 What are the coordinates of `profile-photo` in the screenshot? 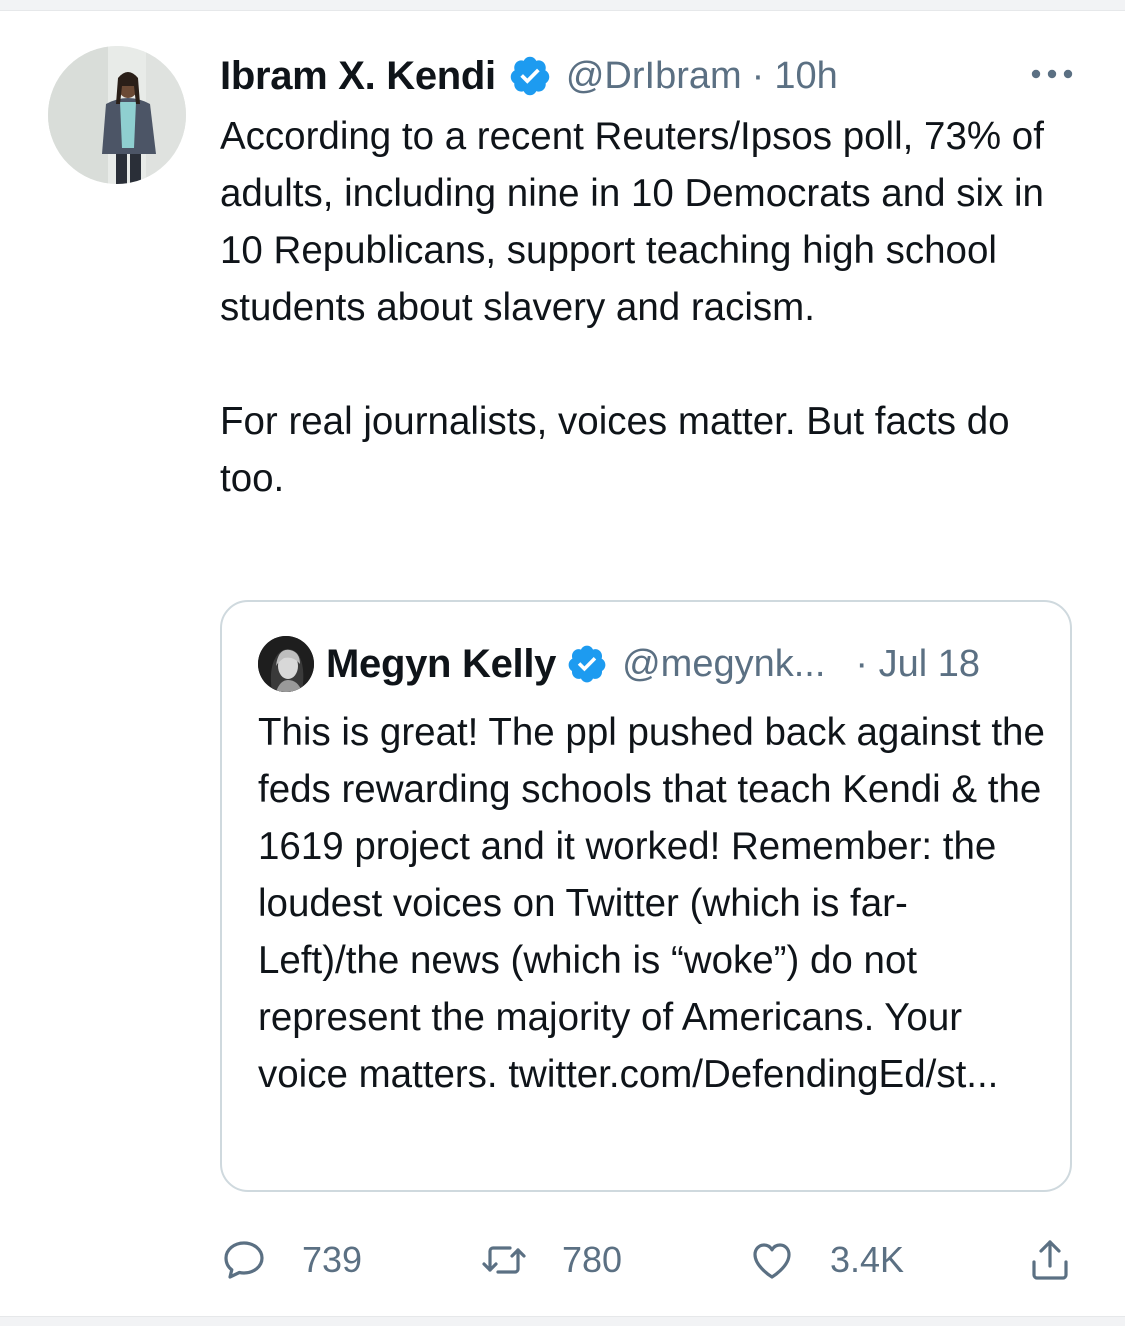 It's located at (117, 115).